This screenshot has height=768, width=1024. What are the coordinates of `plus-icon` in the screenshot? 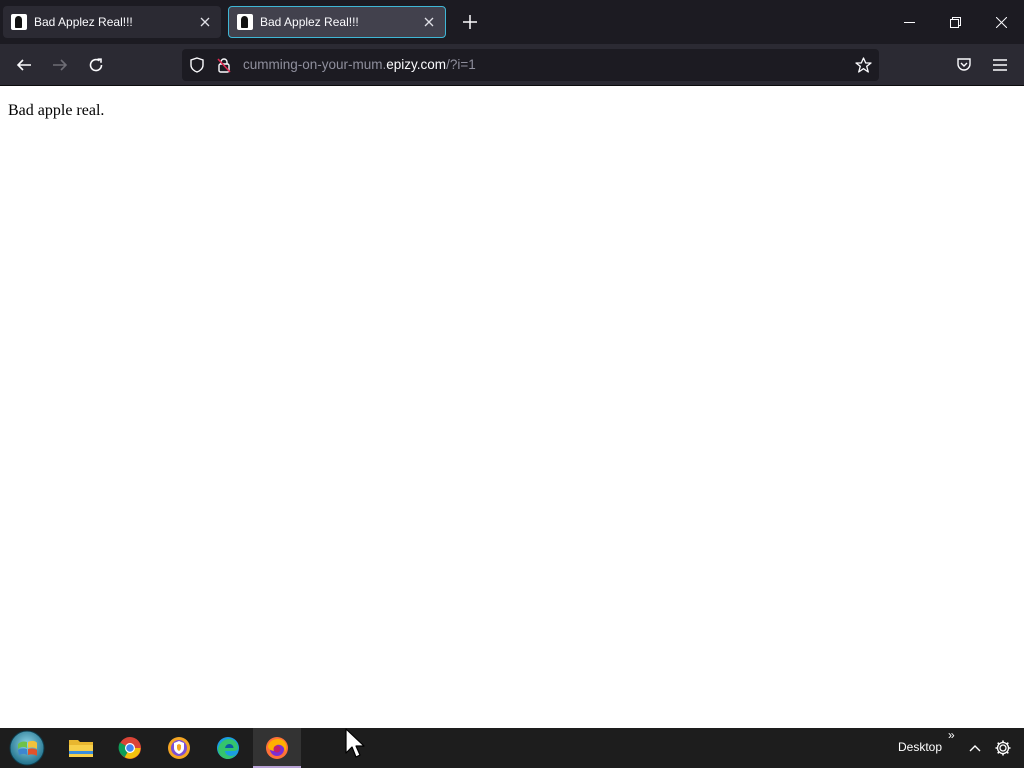 It's located at (470, 22).